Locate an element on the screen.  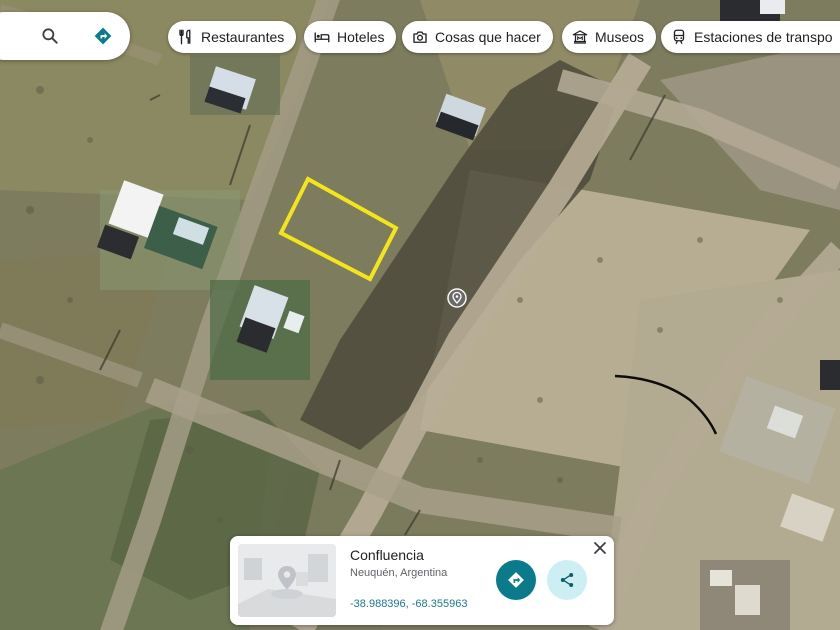
chip-label: Estaciones de transpo is located at coordinates (763, 37).